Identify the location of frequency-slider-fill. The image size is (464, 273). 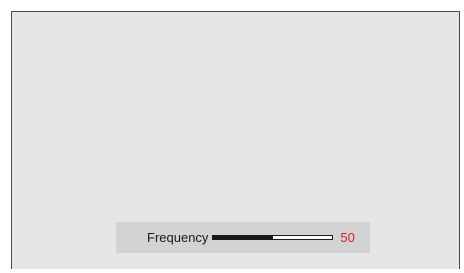
(243, 237).